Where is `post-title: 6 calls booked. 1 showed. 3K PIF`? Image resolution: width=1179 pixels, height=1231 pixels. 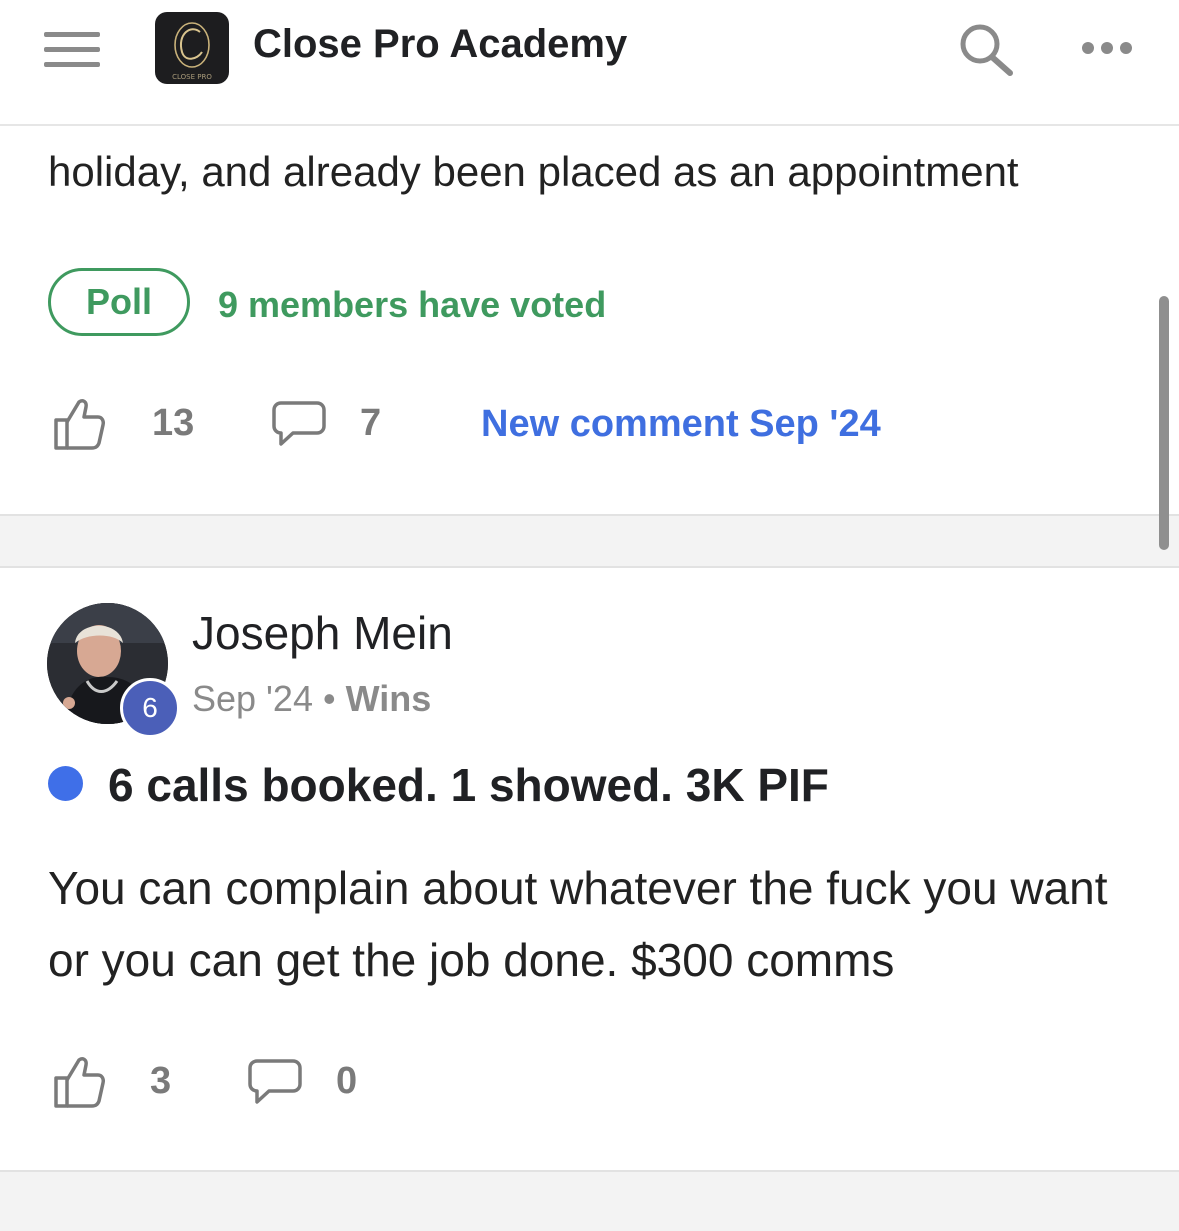 post-title: 6 calls booked. 1 showed. 3K PIF is located at coordinates (468, 785).